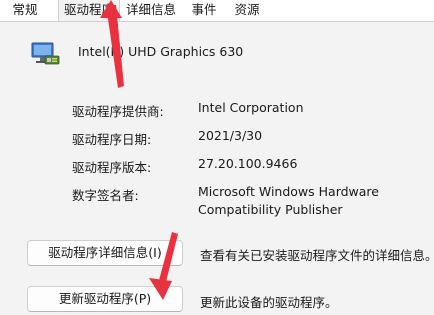 The width and height of the screenshot is (434, 315). I want to click on signer-label: 数字签名者:, so click(105, 195).